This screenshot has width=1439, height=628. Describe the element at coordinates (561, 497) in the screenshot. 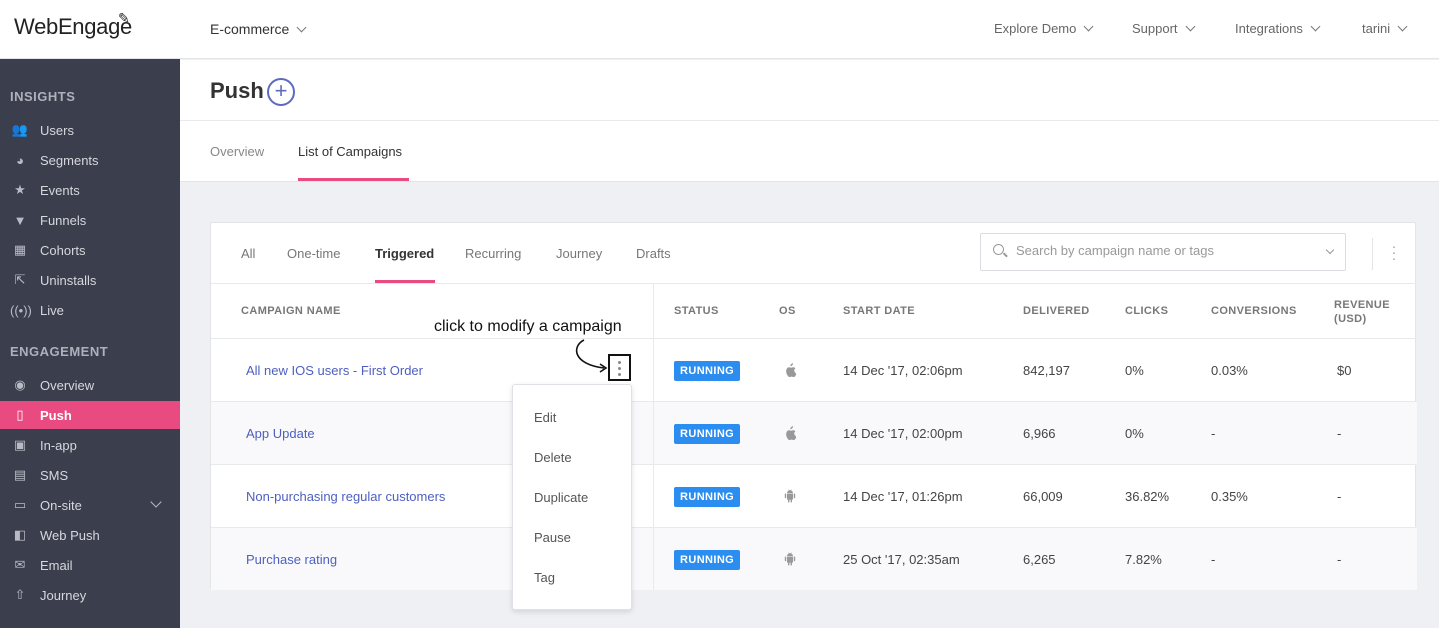

I see `menu-item-duplicate: Duplicate` at that location.